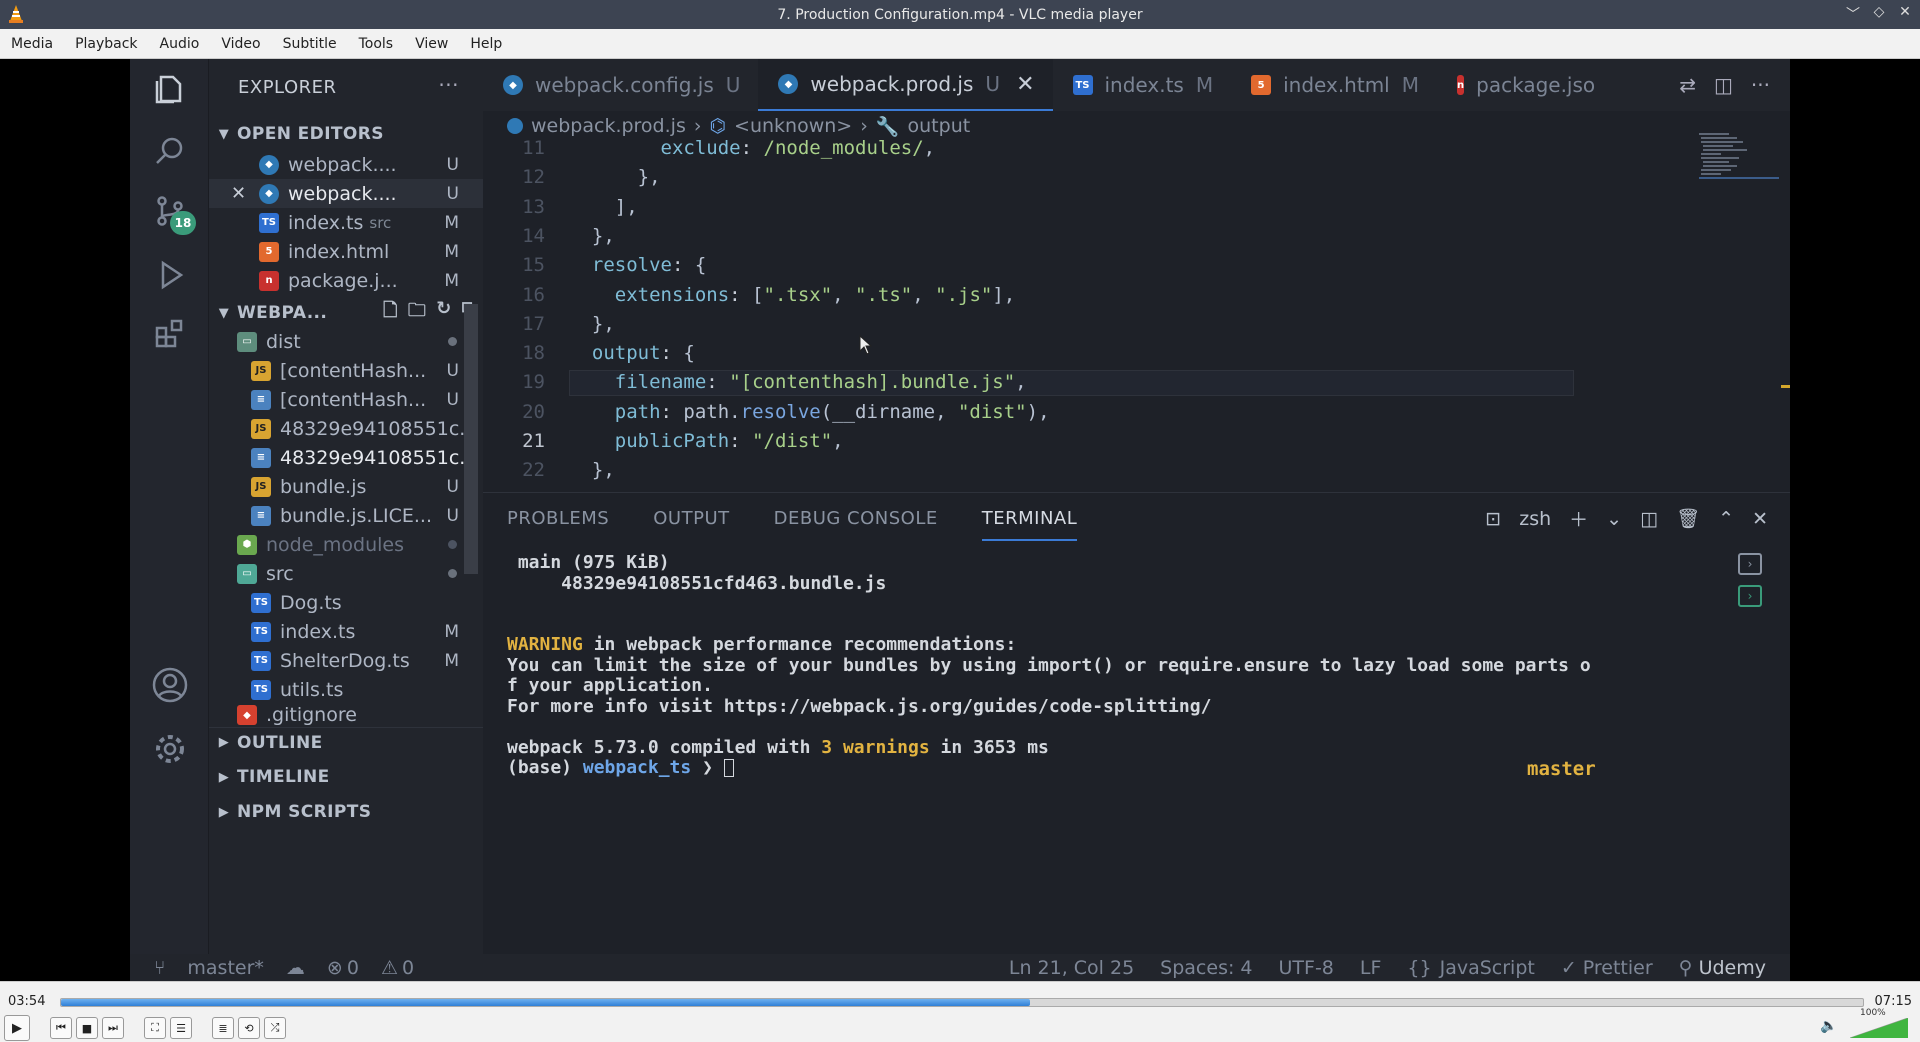 The height and width of the screenshot is (1042, 1920). Describe the element at coordinates (170, 333) in the screenshot. I see `extensions-icon` at that location.